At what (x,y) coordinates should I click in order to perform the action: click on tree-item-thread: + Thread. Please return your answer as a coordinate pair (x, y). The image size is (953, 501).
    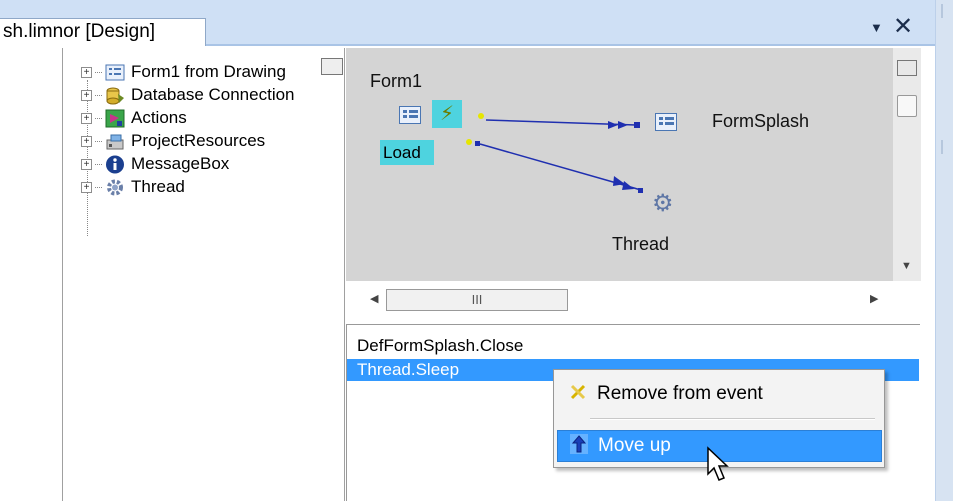
    Looking at the image, I should click on (133, 187).